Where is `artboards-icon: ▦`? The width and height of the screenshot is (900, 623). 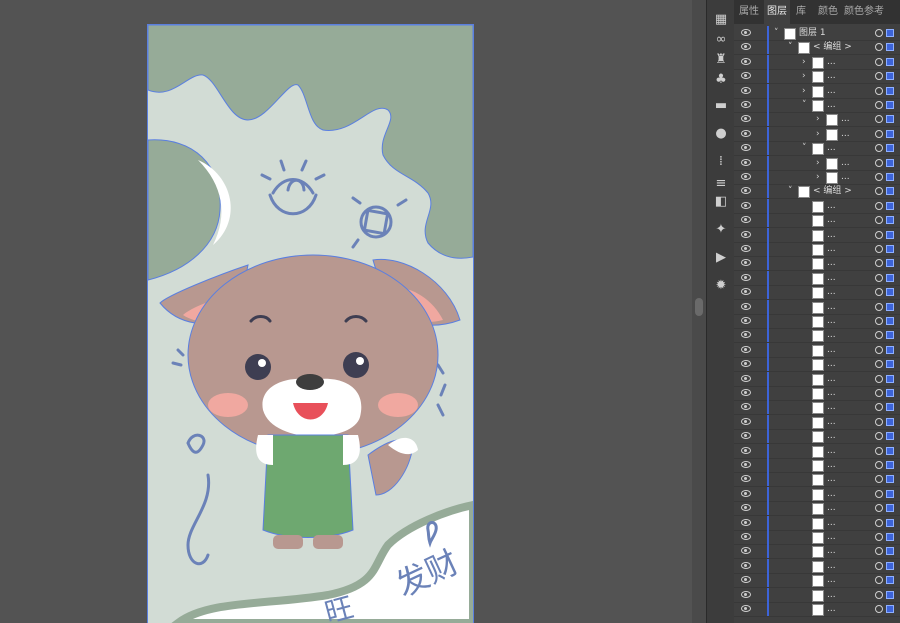
artboards-icon: ▦ is located at coordinates (721, 20).